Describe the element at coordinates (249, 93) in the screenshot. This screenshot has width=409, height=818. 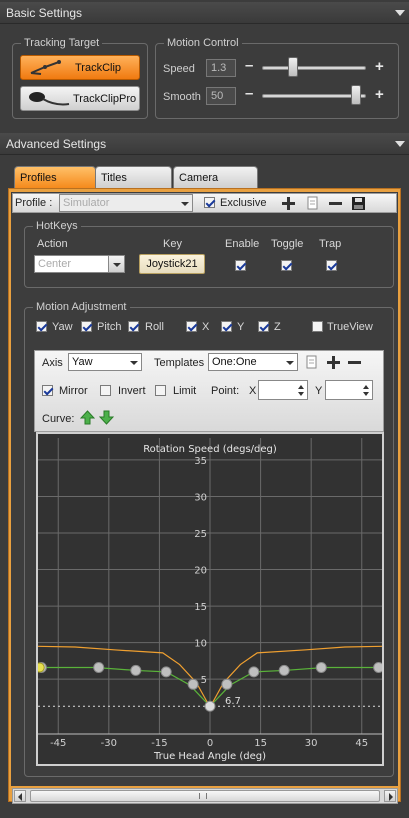
I see `smooth-decrease-button: –` at that location.